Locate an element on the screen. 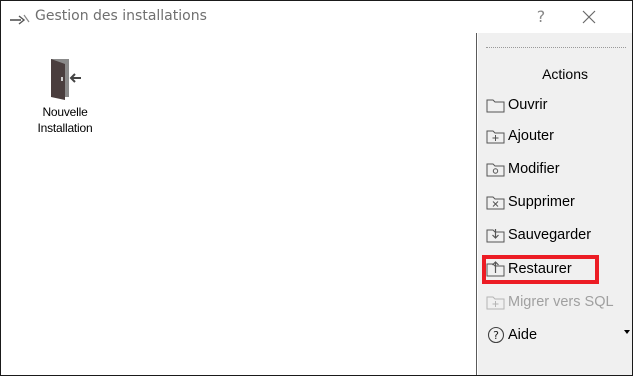  window-title: Gestion des installations is located at coordinates (121, 16).